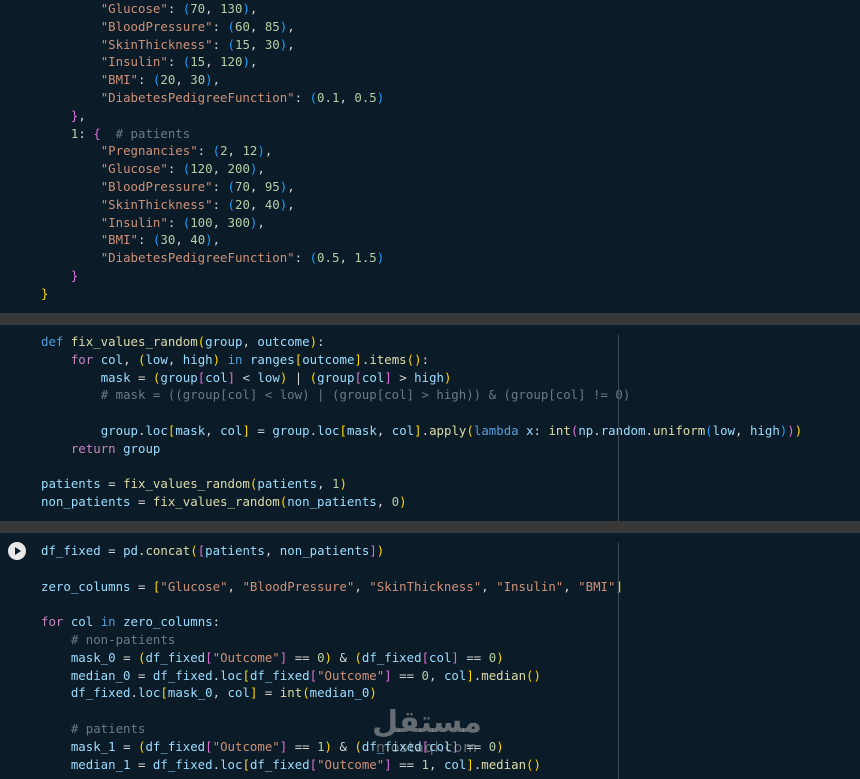  What do you see at coordinates (391, 657) in the screenshot?
I see `code-token: df_fixed` at bounding box center [391, 657].